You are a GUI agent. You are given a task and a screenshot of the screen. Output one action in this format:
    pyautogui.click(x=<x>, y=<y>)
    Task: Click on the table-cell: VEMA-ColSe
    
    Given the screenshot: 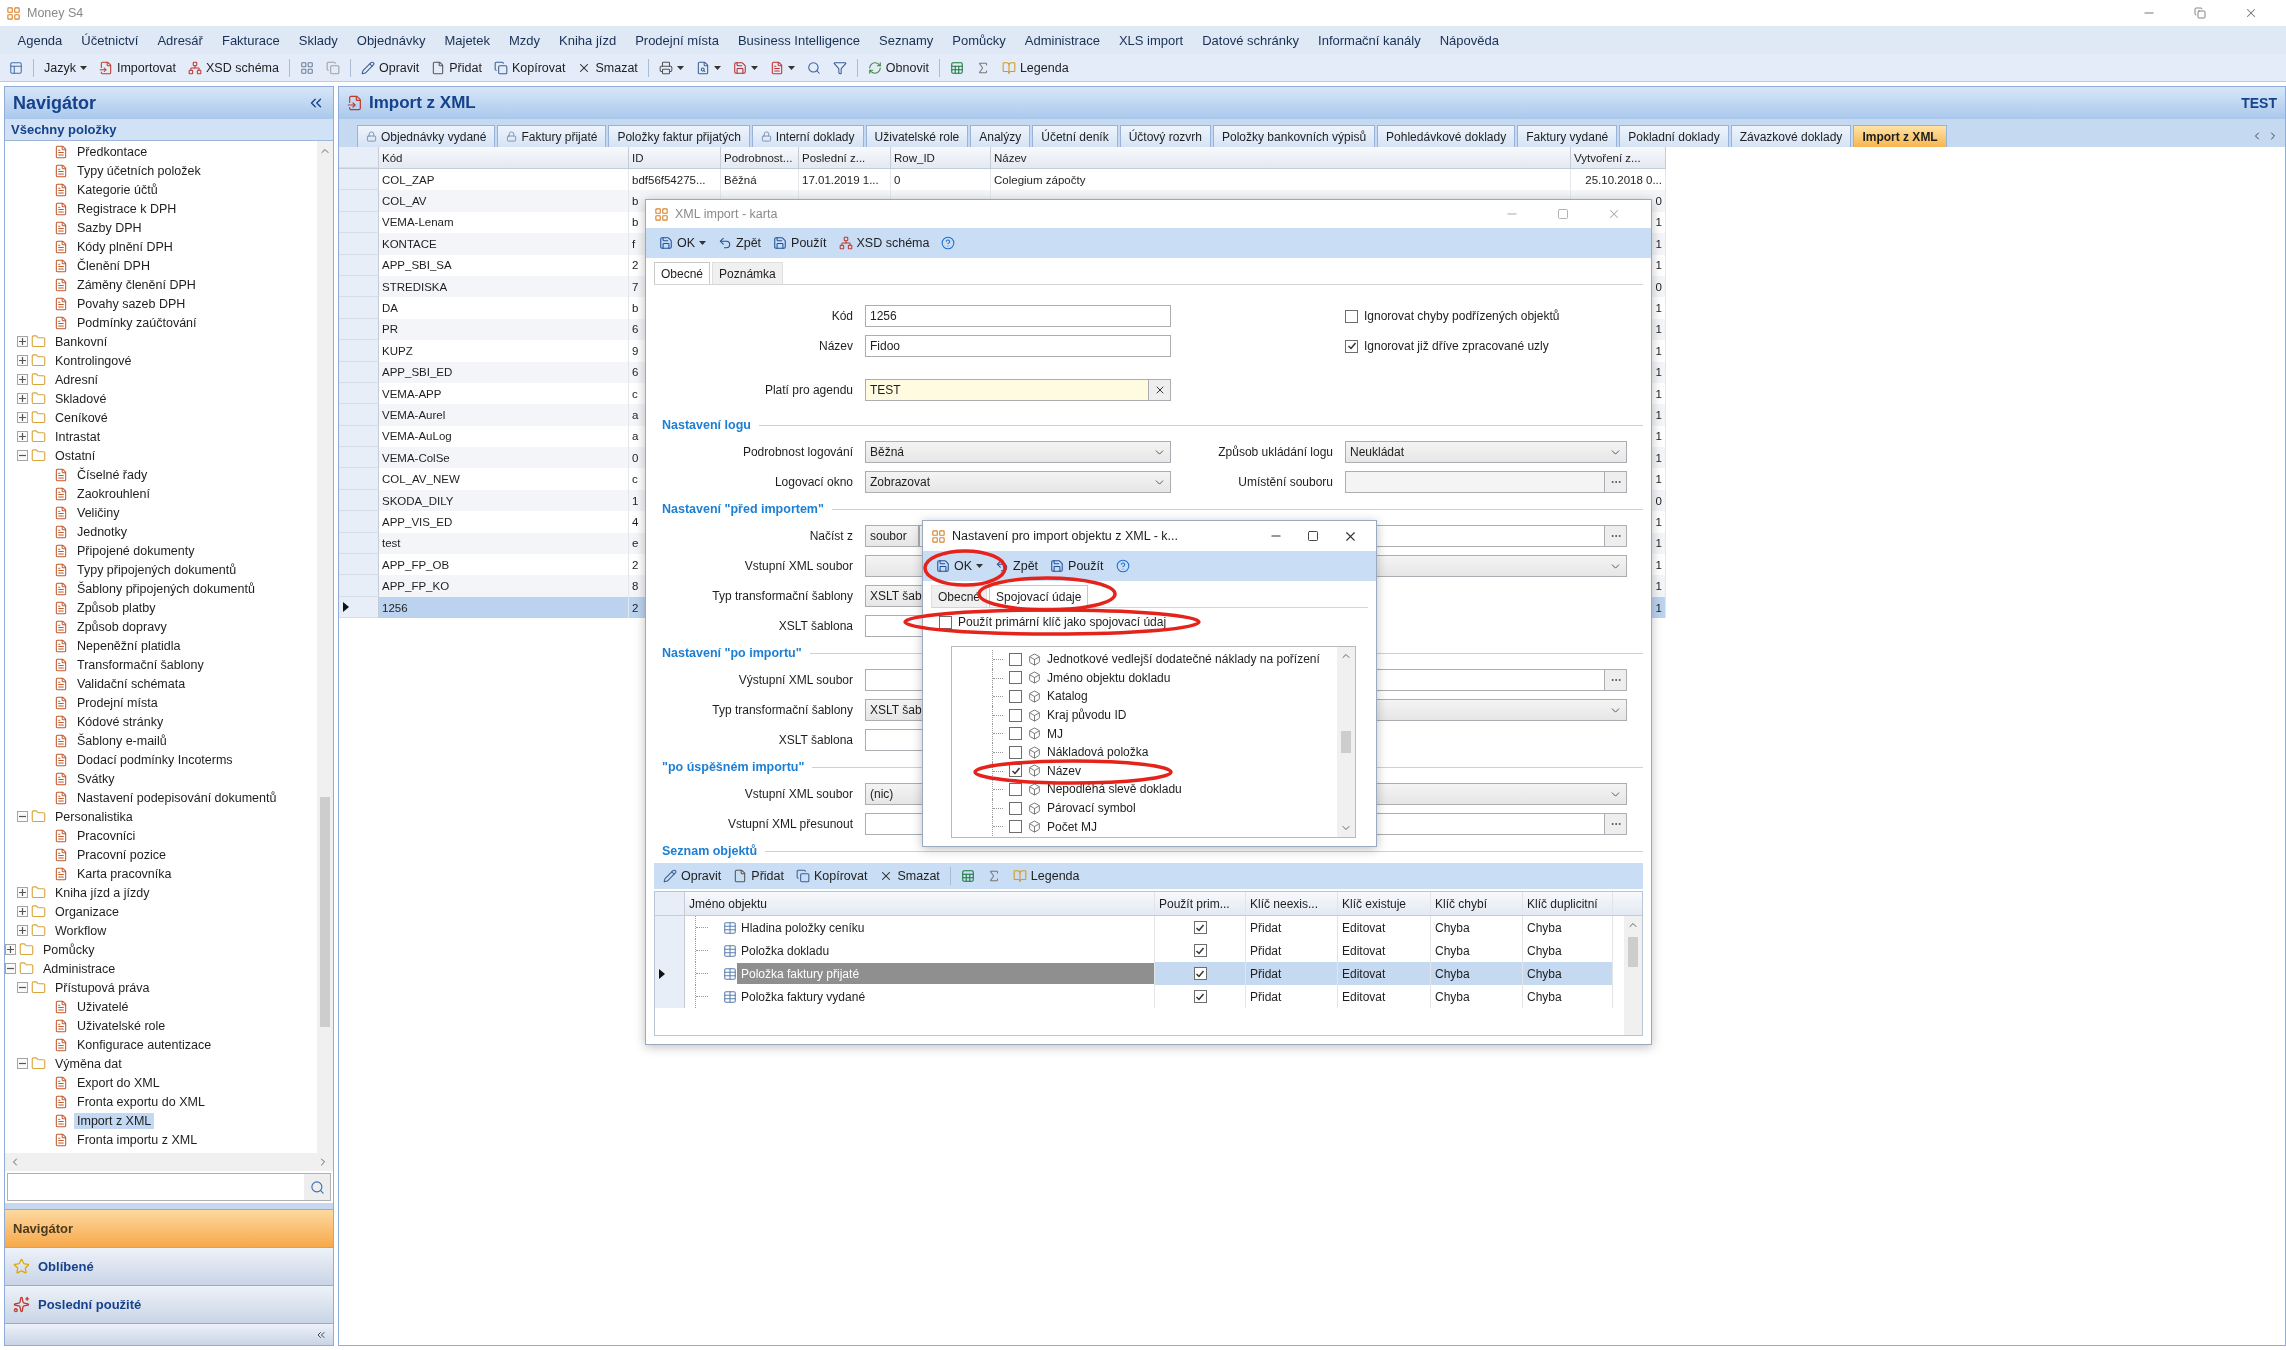 What is the action you would take?
    pyautogui.click(x=416, y=457)
    